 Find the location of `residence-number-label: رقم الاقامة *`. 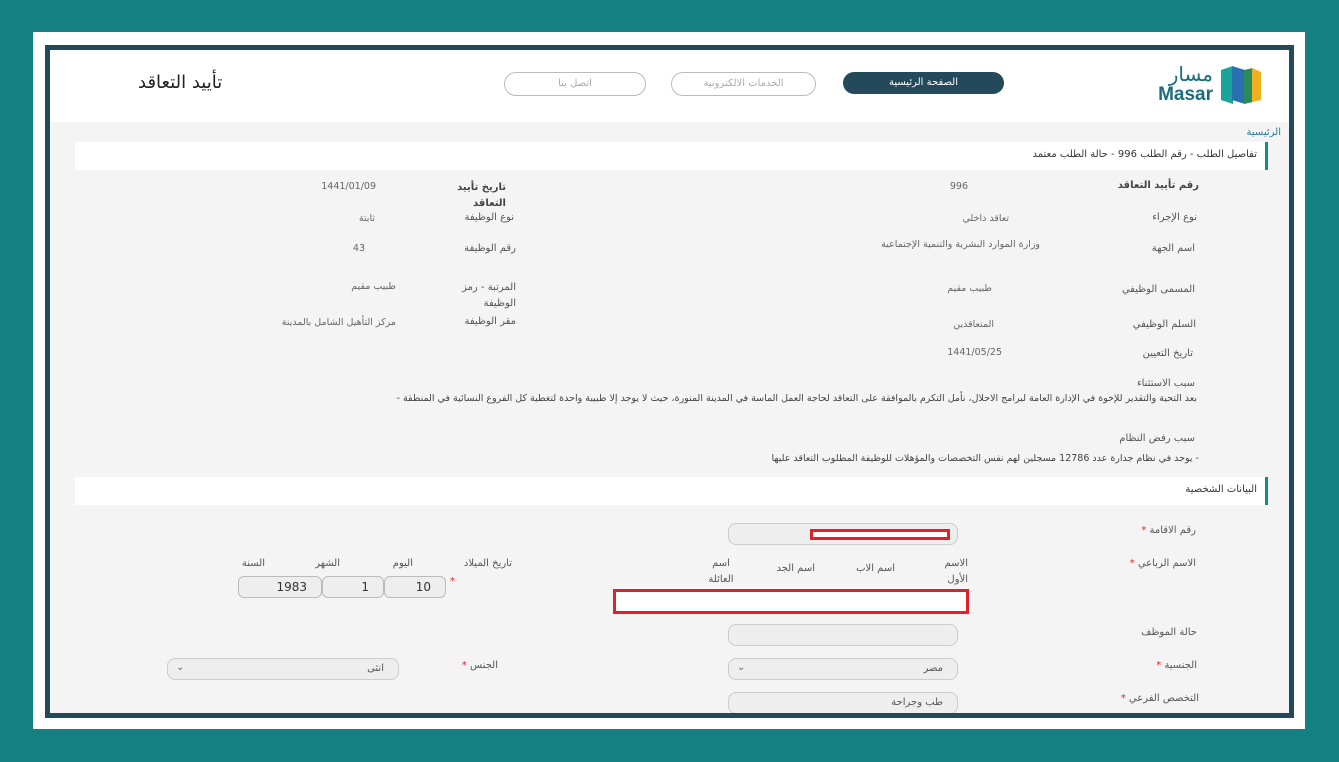

residence-number-label: رقم الاقامة * is located at coordinates (1168, 530).